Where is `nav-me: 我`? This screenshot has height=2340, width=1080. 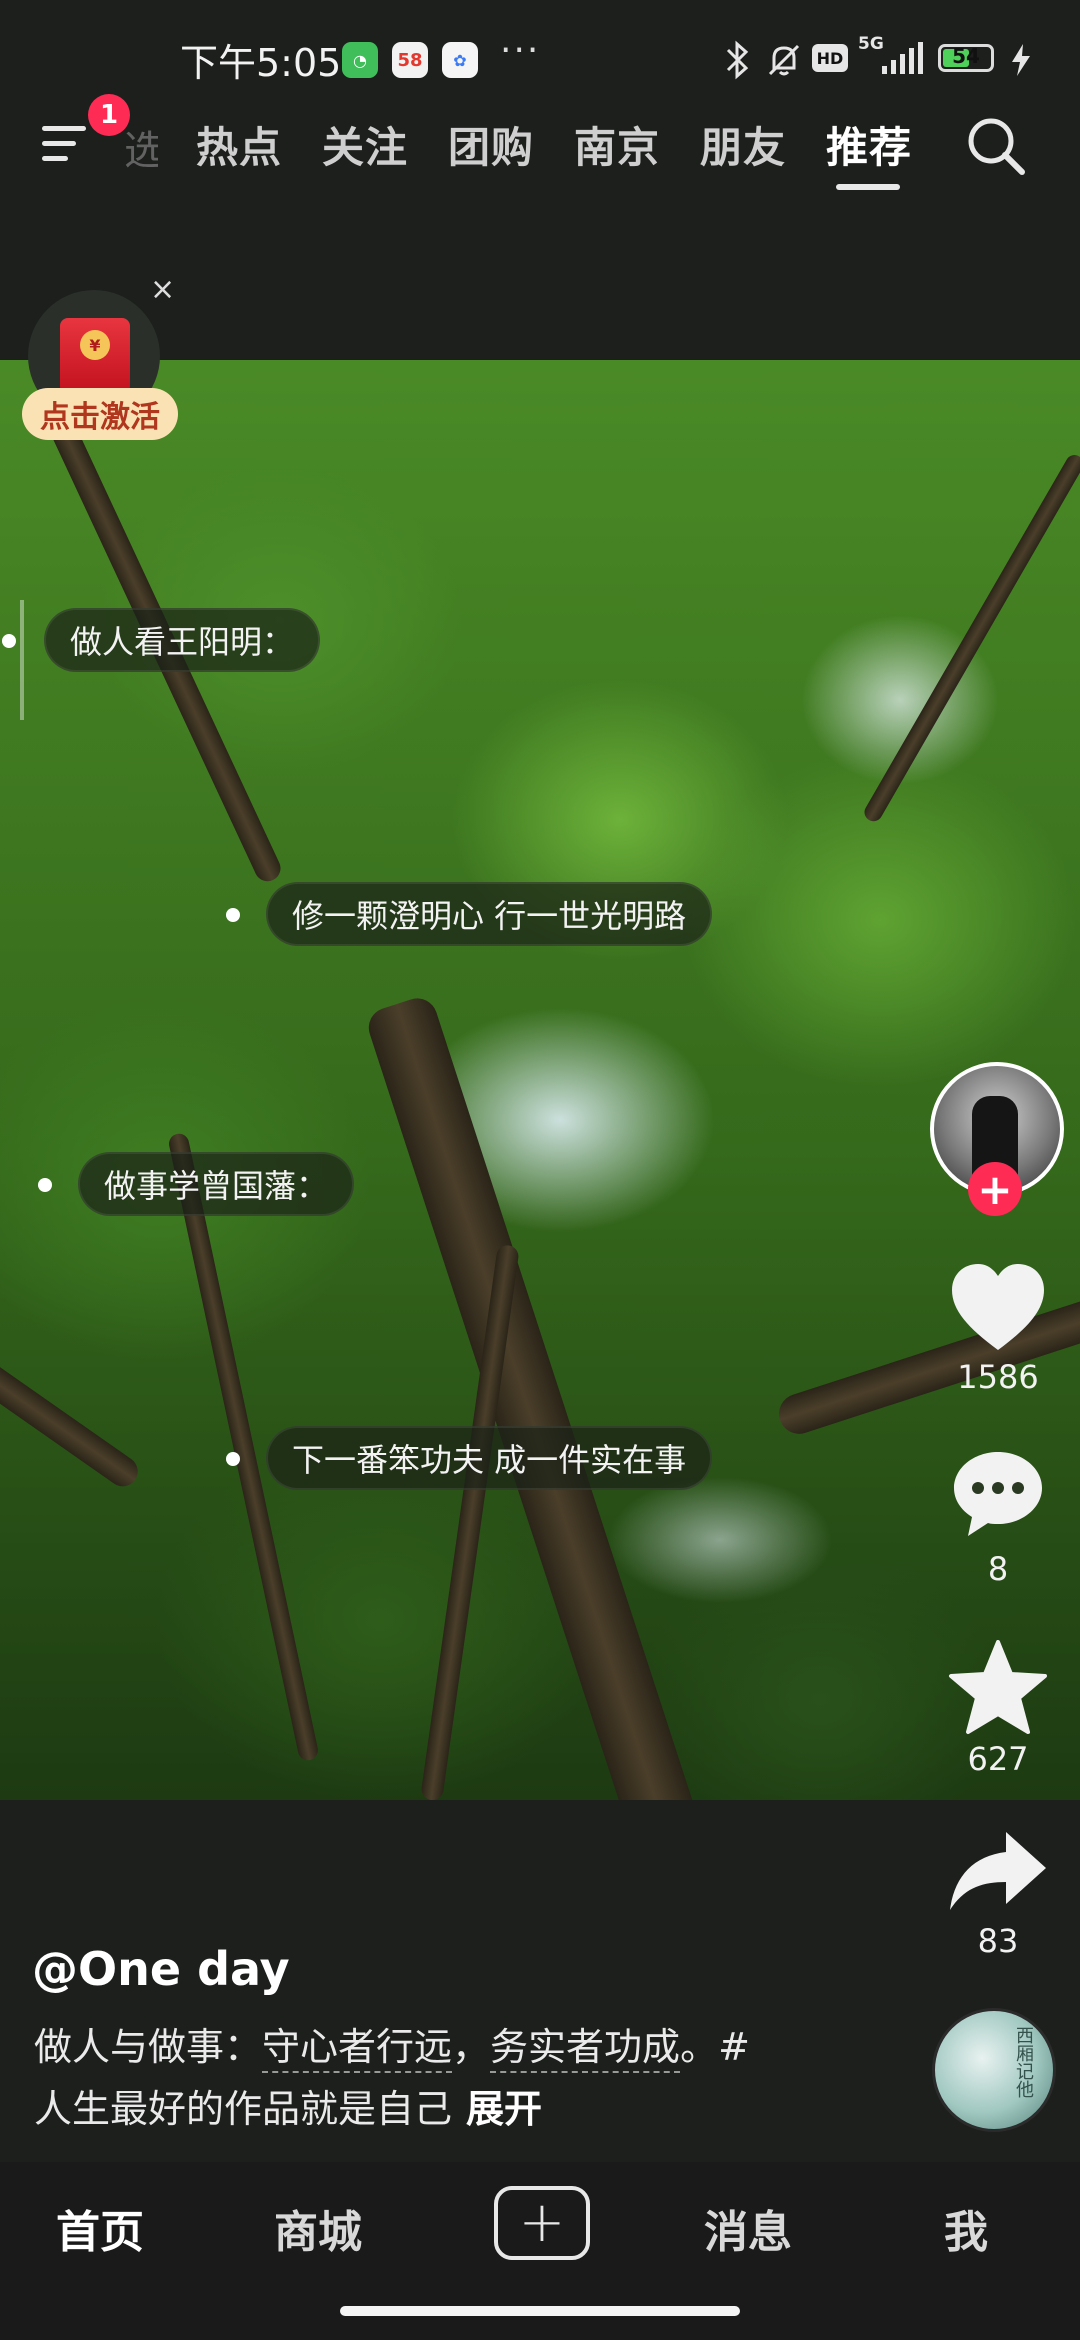 nav-me: 我 is located at coordinates (966, 2228).